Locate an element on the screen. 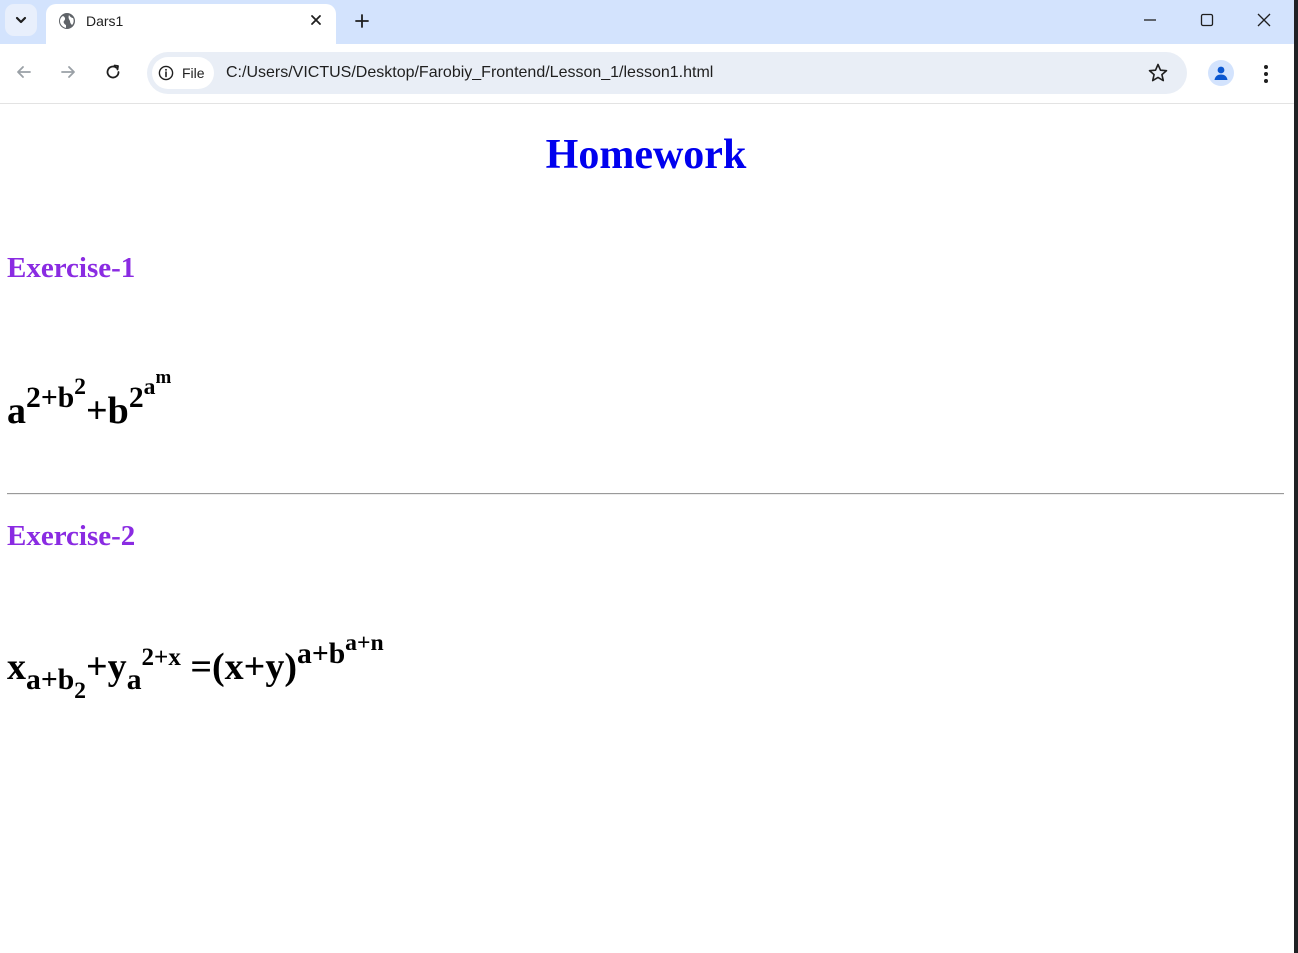 The width and height of the screenshot is (1298, 953). divider is located at coordinates (645, 494).